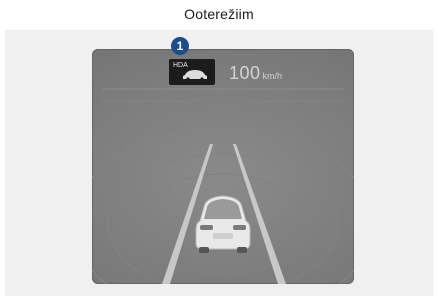 The width and height of the screenshot is (438, 304). I want to click on set-speed: 100 km/h, so click(255, 73).